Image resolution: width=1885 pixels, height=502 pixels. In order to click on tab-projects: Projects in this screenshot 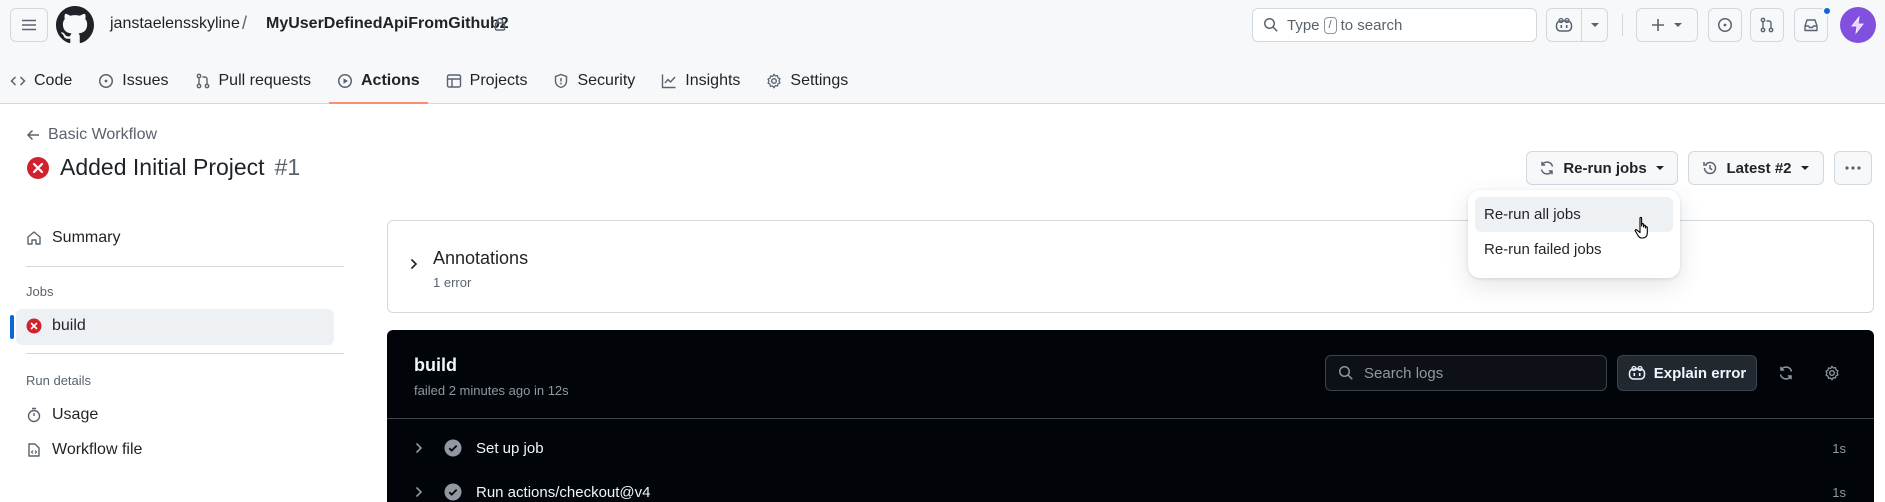, I will do `click(487, 81)`.